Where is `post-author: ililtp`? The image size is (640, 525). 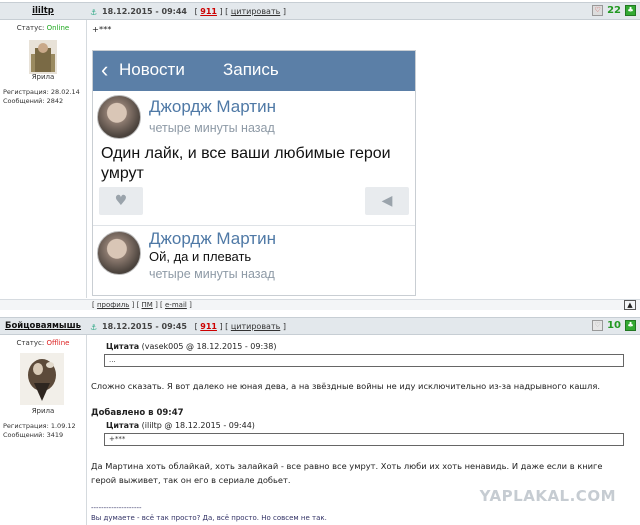
post-author: ililtp is located at coordinates (43, 11).